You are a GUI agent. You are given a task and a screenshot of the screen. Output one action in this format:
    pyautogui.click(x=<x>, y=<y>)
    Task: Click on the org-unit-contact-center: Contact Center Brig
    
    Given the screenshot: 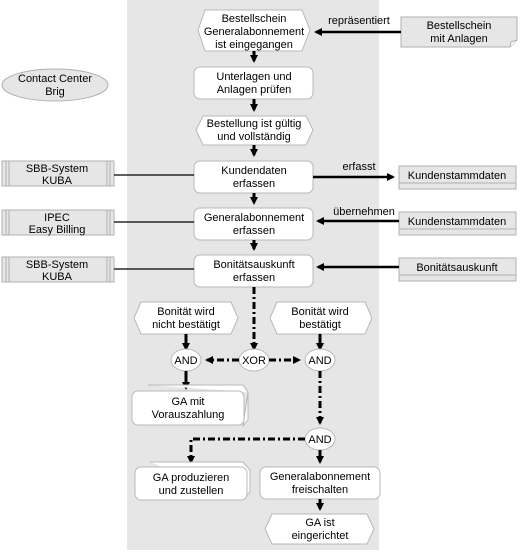 What is the action you would take?
    pyautogui.click(x=55, y=85)
    